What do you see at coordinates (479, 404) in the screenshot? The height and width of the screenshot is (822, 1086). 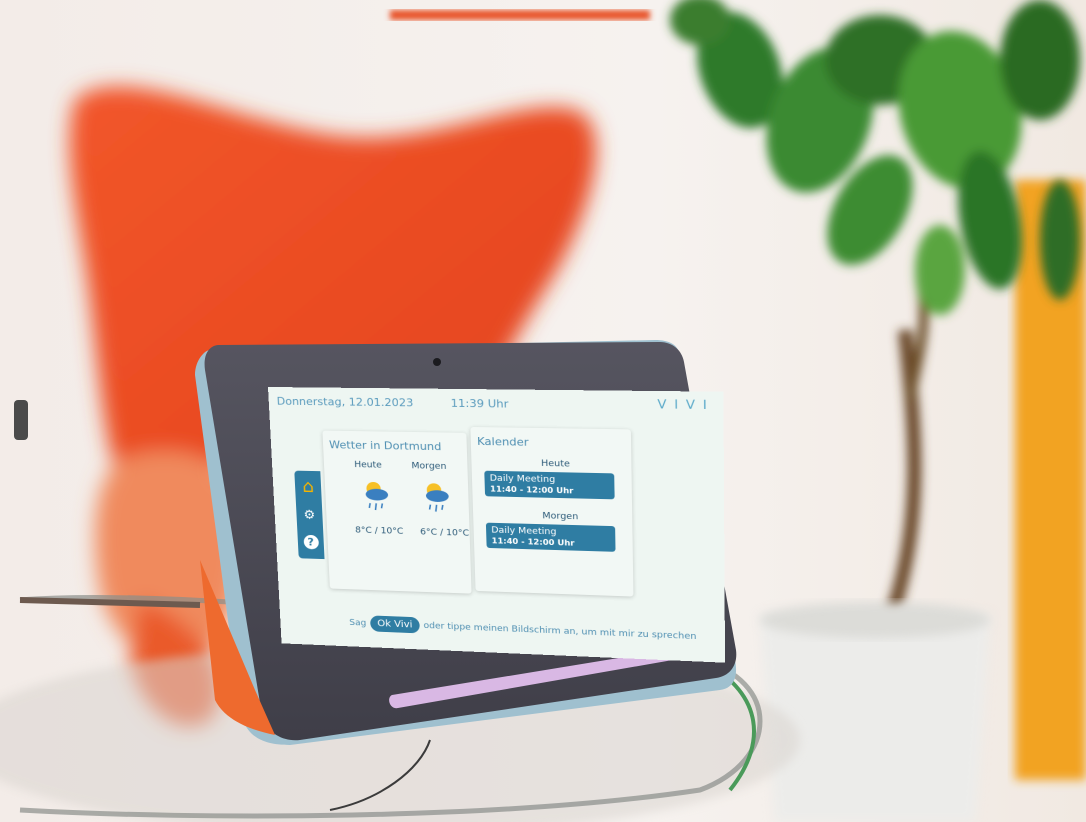 I see `time-label: 11:39 Uhr` at bounding box center [479, 404].